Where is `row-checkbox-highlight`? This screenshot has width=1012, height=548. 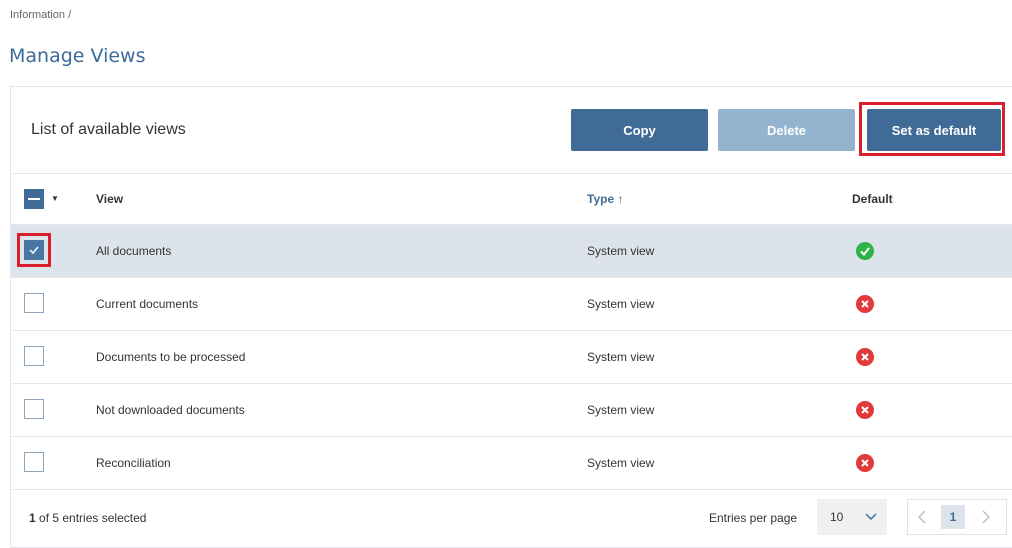 row-checkbox-highlight is located at coordinates (34, 250).